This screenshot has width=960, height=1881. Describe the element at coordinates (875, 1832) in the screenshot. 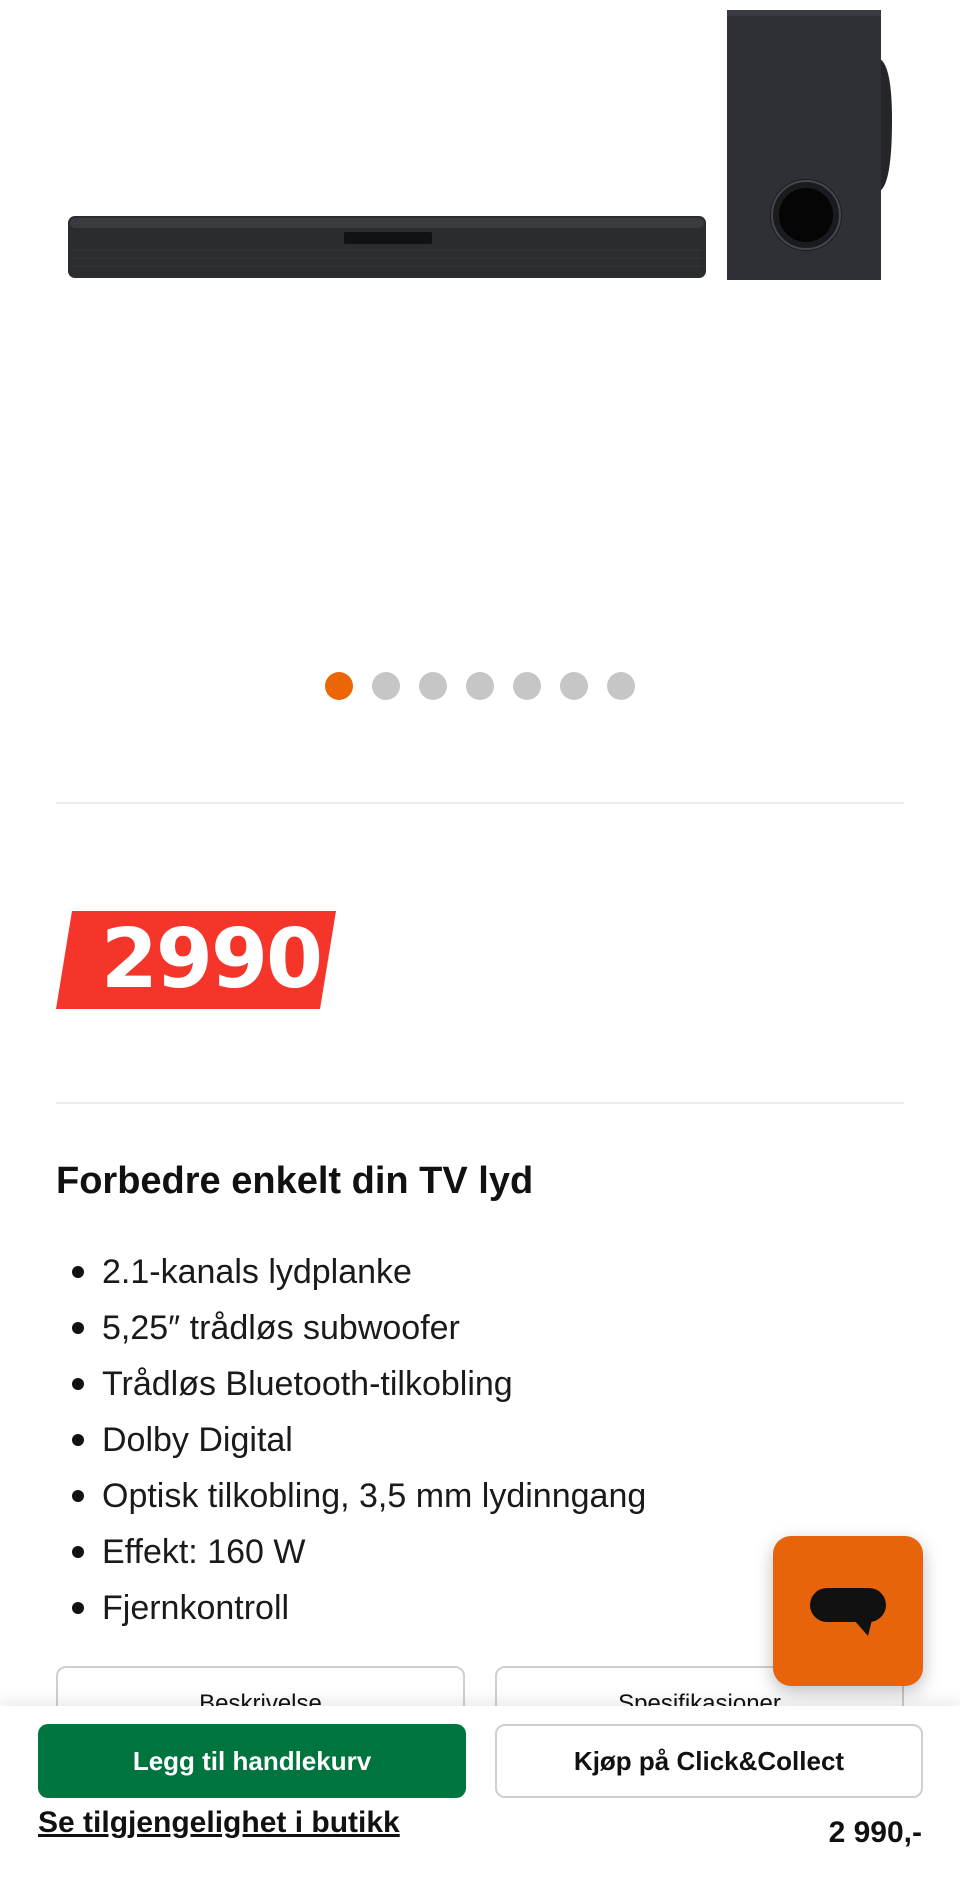

I see `bottom-price: 2 990,-` at that location.